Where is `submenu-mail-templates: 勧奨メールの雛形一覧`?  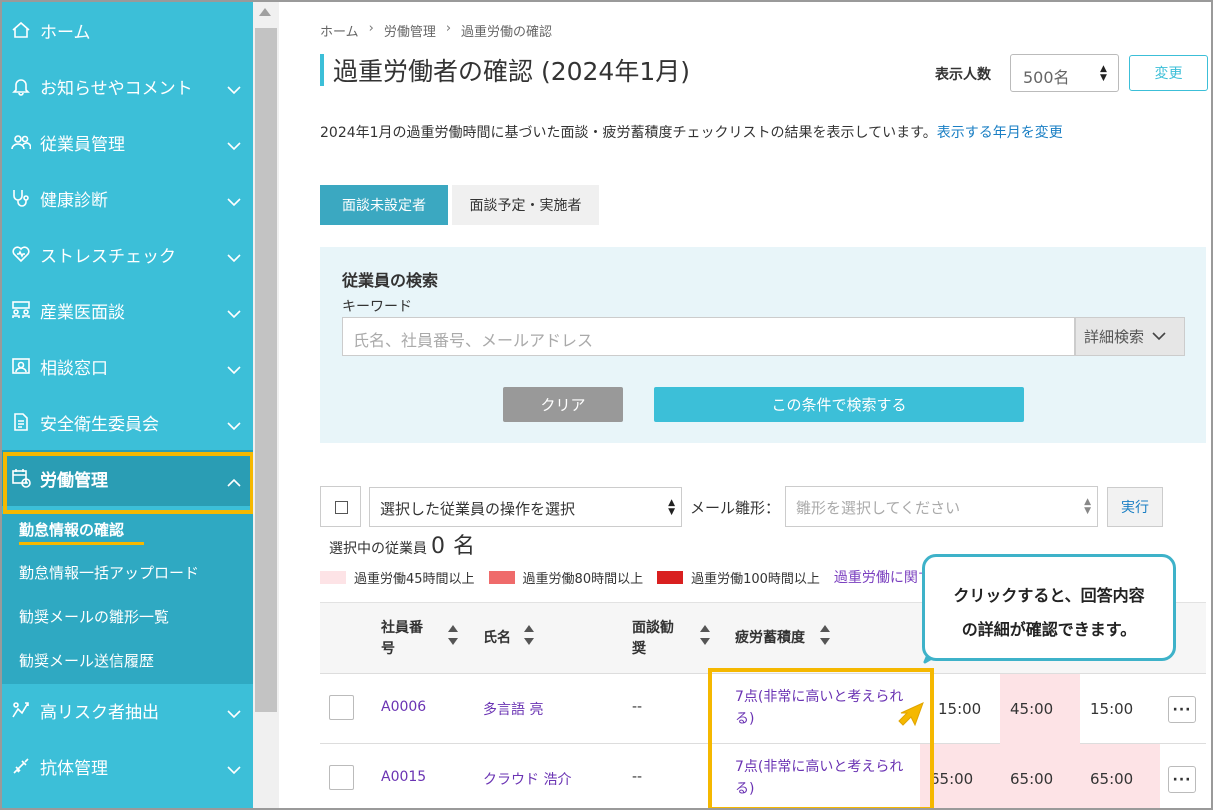
submenu-mail-templates: 勧奨メールの雛形一覧 is located at coordinates (94, 616).